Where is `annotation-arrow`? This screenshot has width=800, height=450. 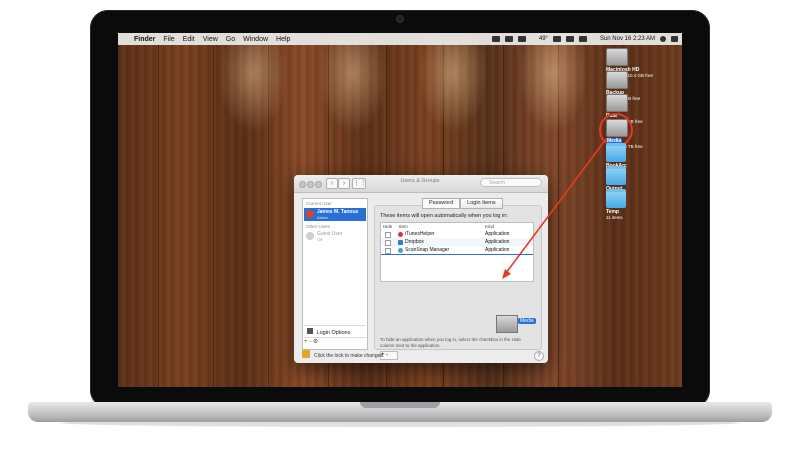
annotation-arrow is located at coordinates (554, 208).